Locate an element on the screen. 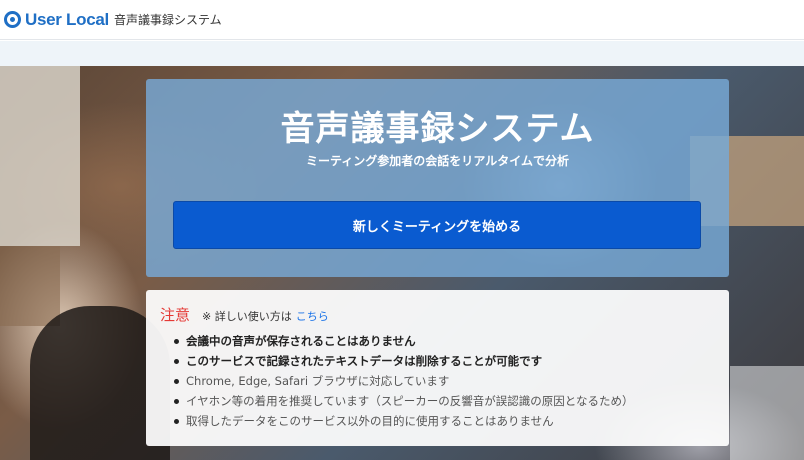  notice-item: Chrome, Edge, Safari ブラウザに対応しています is located at coordinates (443, 381).